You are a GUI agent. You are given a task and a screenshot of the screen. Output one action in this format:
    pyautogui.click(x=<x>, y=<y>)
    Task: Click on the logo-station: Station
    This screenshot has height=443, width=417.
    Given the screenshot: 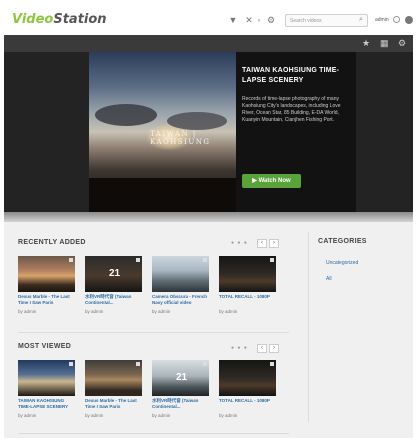 What is the action you would take?
    pyautogui.click(x=80, y=19)
    